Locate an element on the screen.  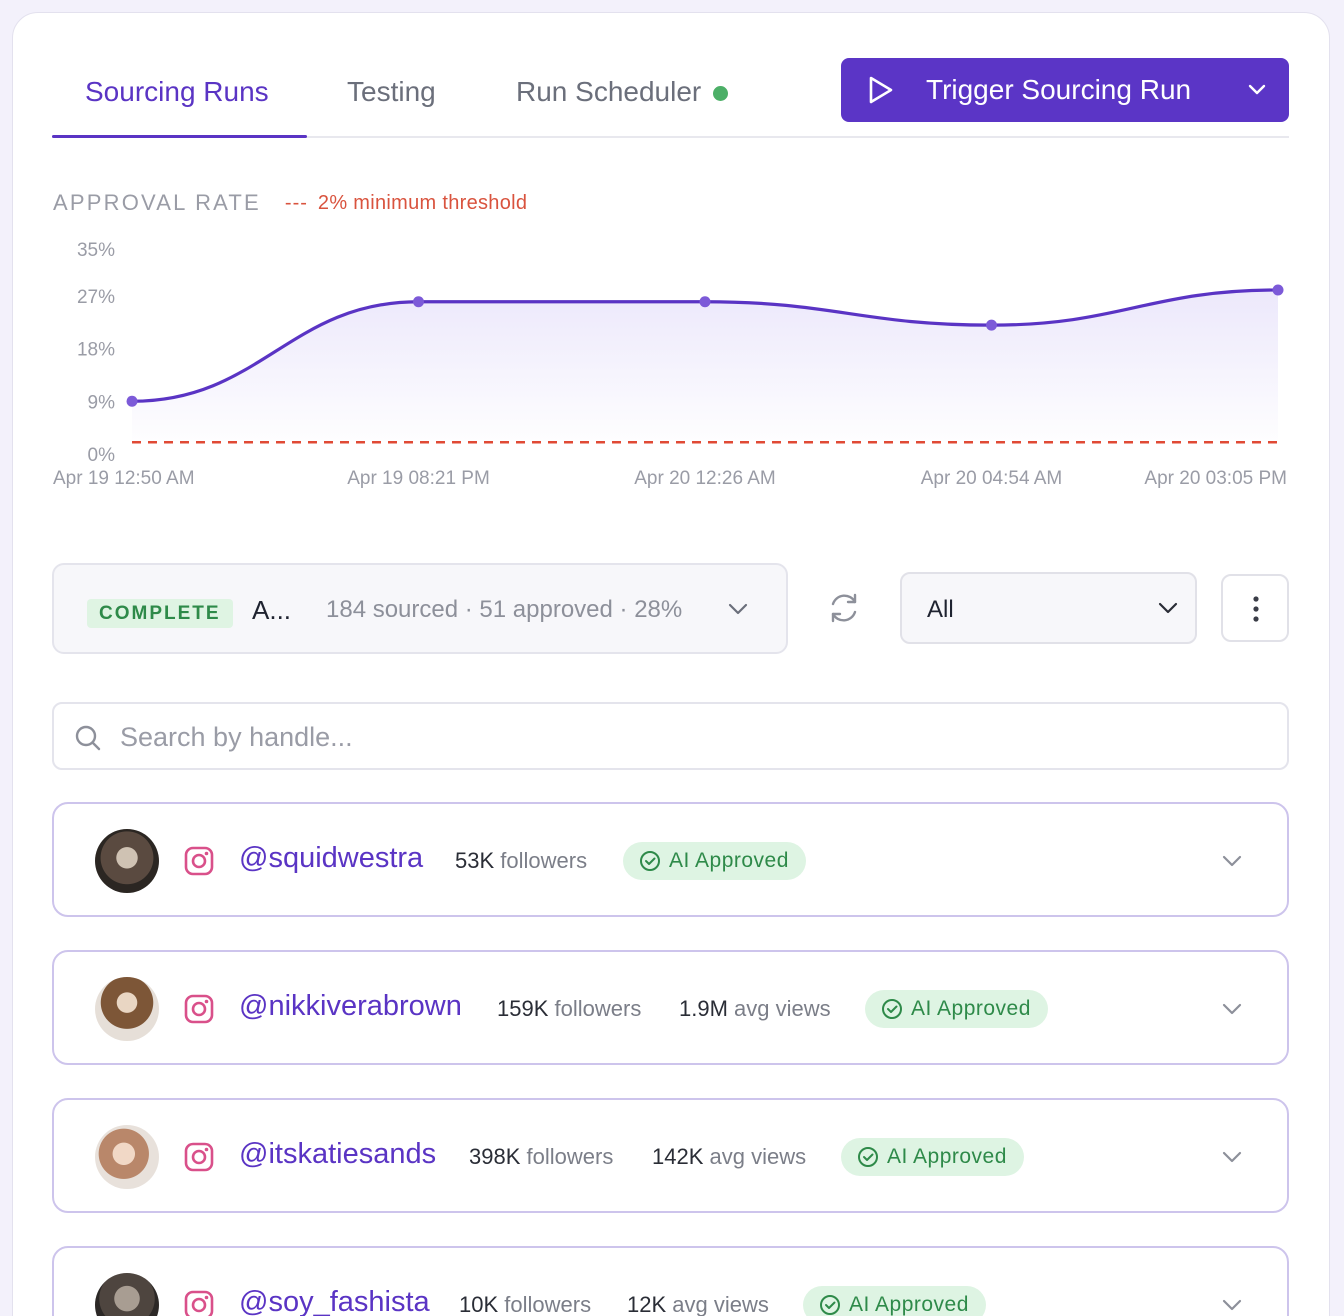
creator-handle: @soy_fashista is located at coordinates (334, 1301).